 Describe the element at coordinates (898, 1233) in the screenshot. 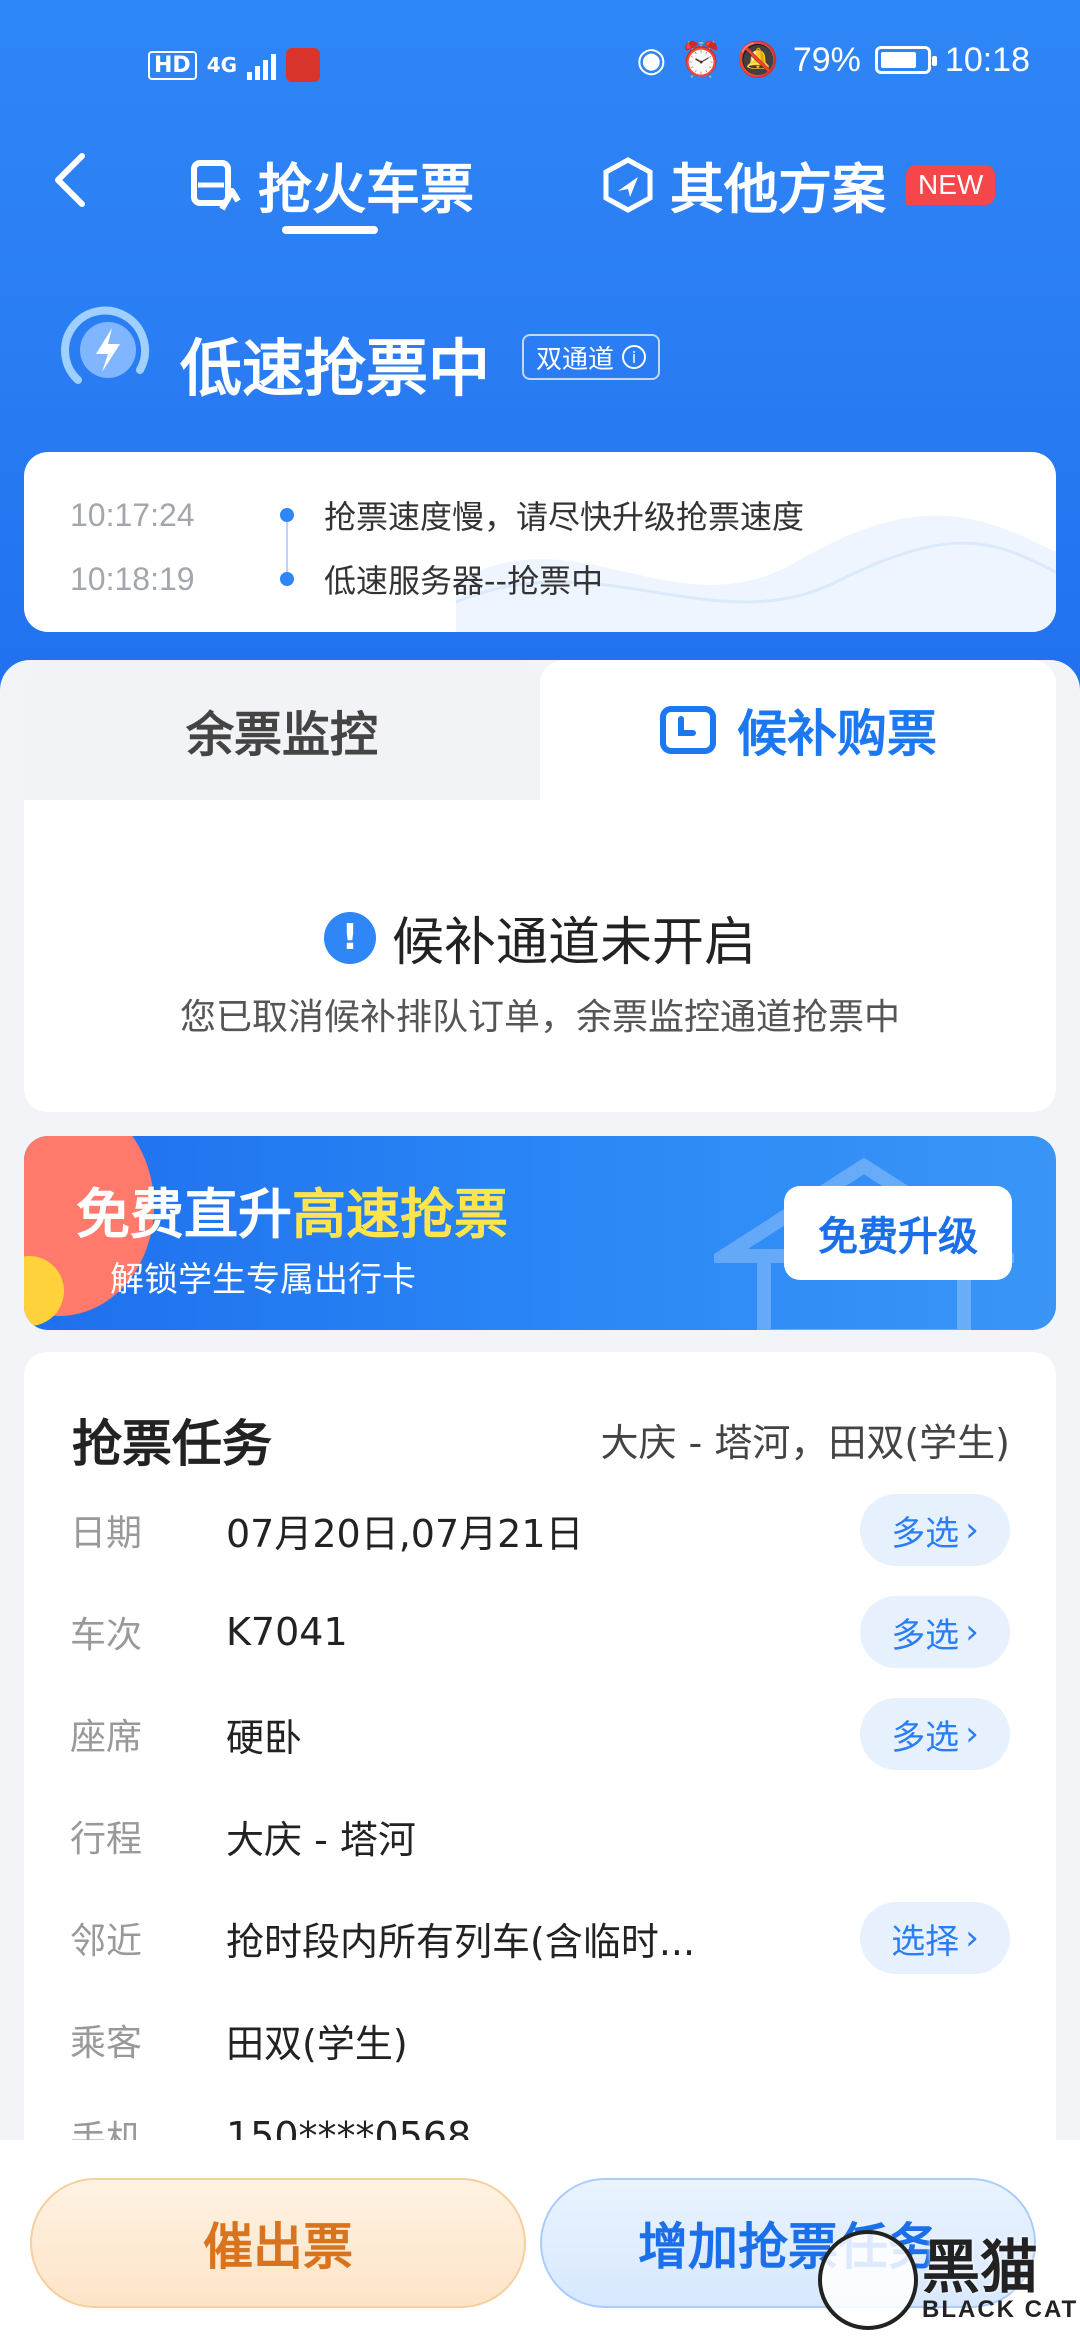

I see `free-upgrade-button: 免费升级` at that location.